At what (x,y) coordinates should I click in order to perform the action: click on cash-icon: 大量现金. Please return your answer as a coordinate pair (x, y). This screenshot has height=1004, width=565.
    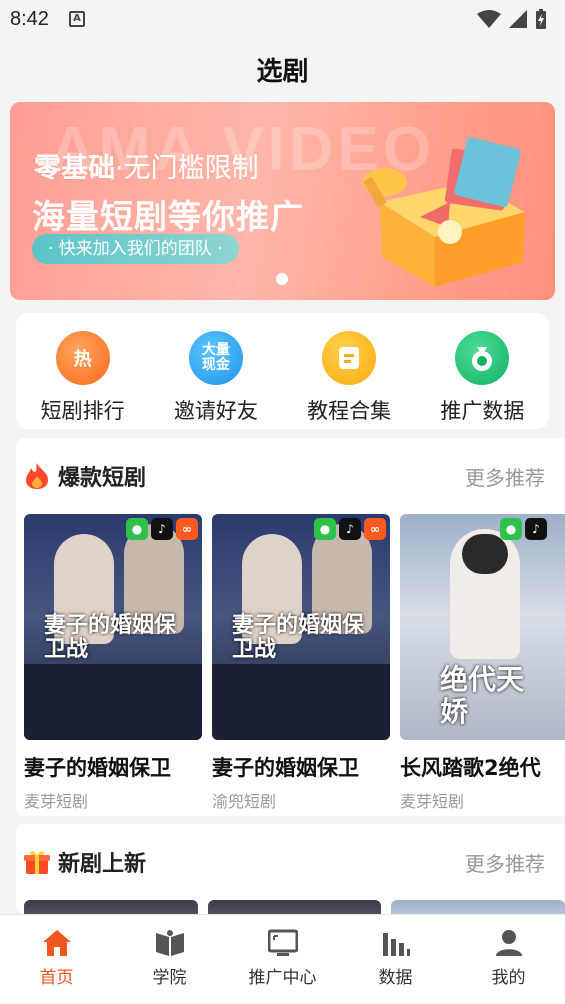
    Looking at the image, I should click on (215, 358).